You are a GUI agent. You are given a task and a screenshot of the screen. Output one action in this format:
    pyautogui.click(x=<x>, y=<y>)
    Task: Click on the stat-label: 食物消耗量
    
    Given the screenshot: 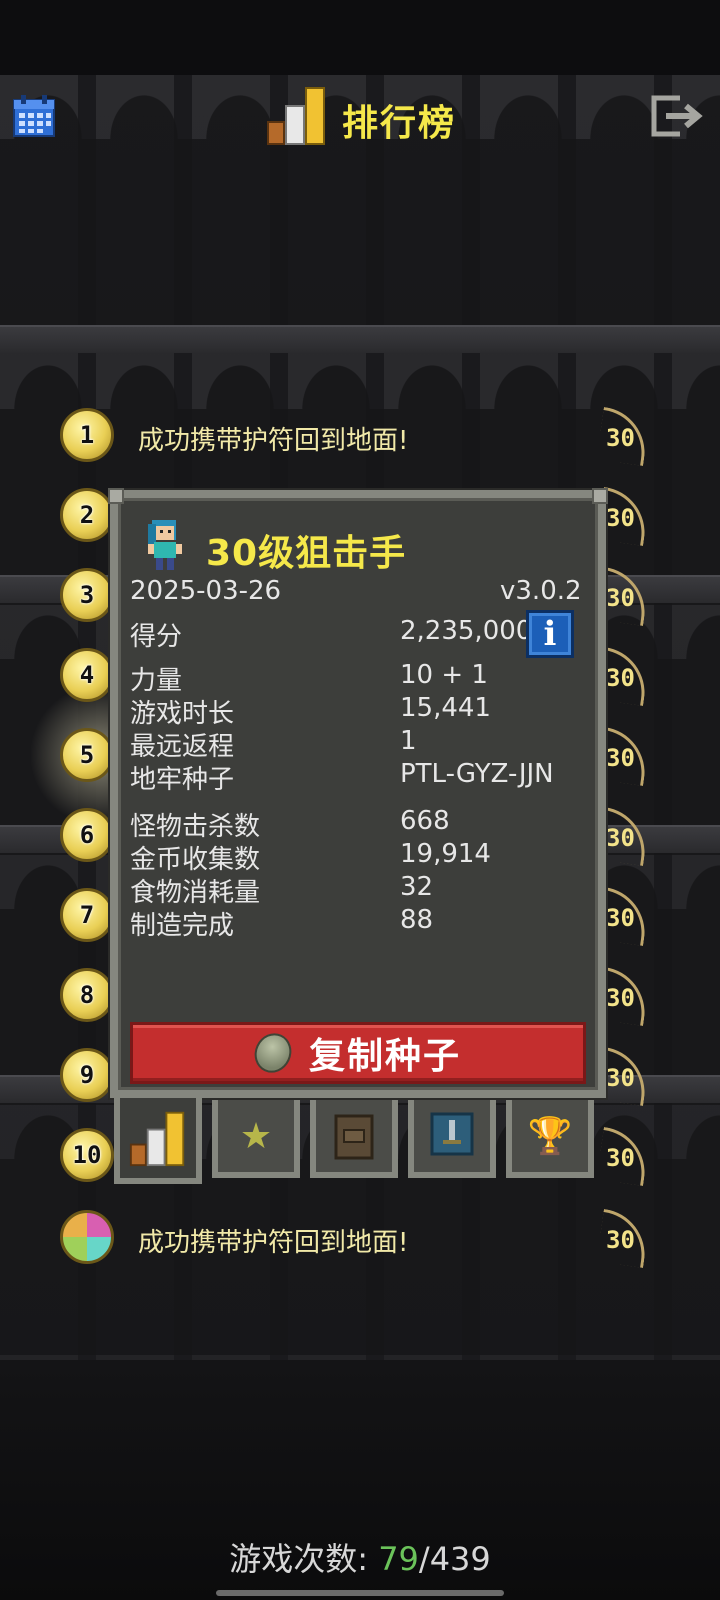 What is the action you would take?
    pyautogui.click(x=195, y=893)
    